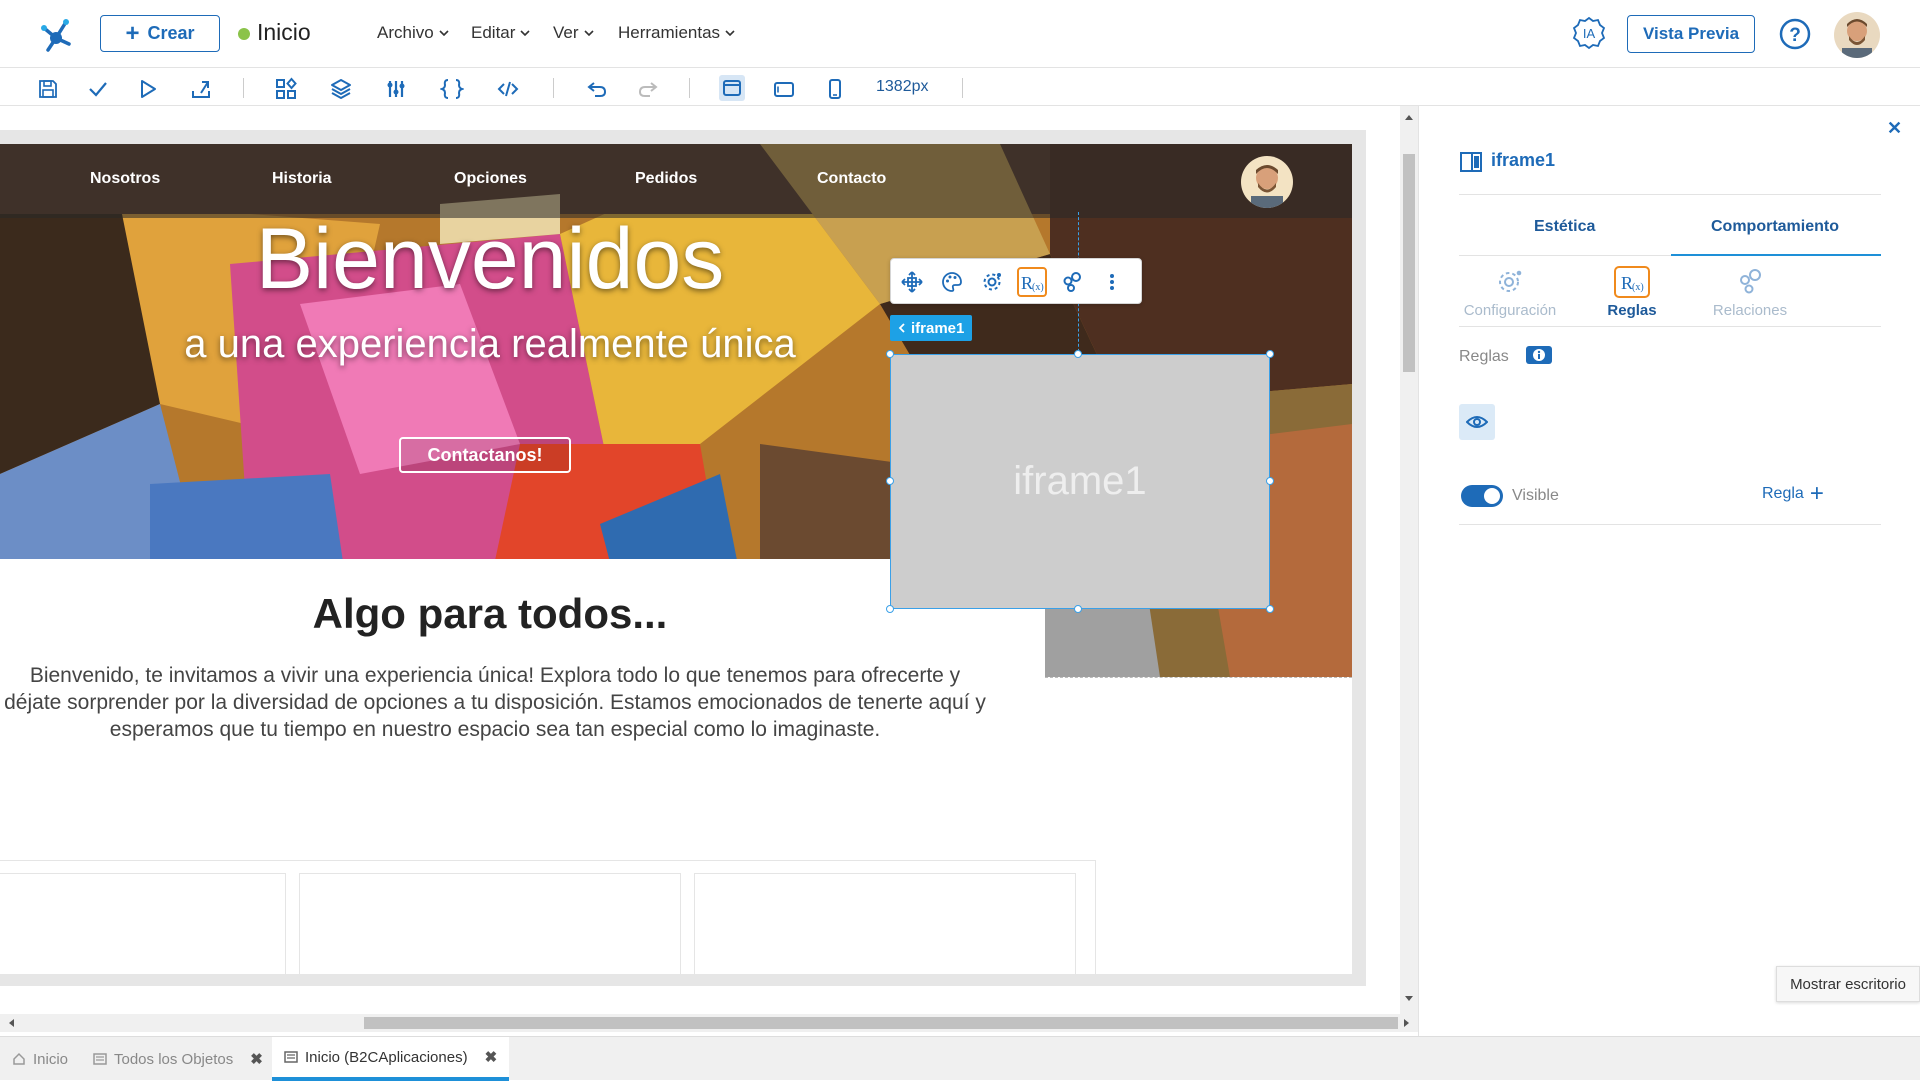 The width and height of the screenshot is (1920, 1081). What do you see at coordinates (11, 1023) in the screenshot?
I see `scroll-left-arrow-icon` at bounding box center [11, 1023].